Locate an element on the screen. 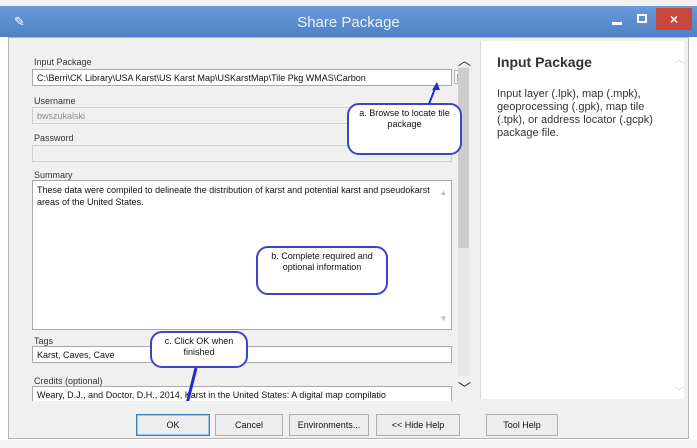  input-package-label: Input Package is located at coordinates (63, 62).